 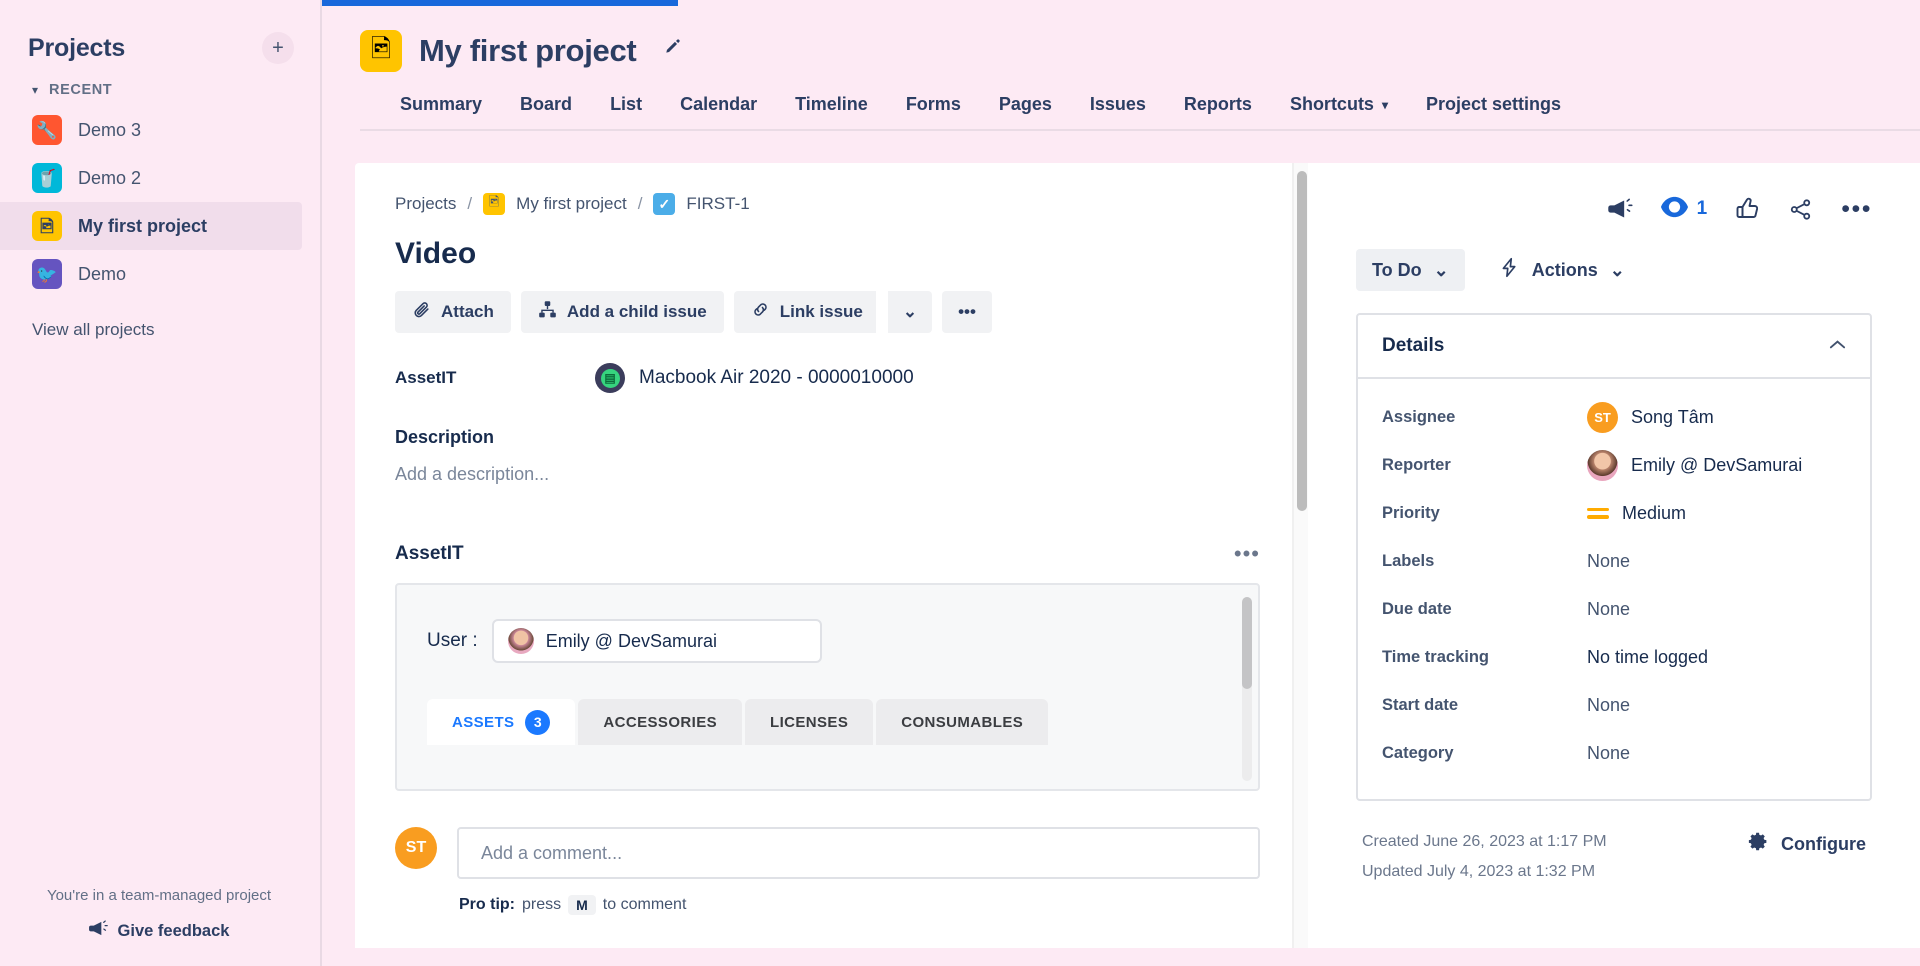 What do you see at coordinates (546, 111) in the screenshot?
I see `tab-board: Board` at bounding box center [546, 111].